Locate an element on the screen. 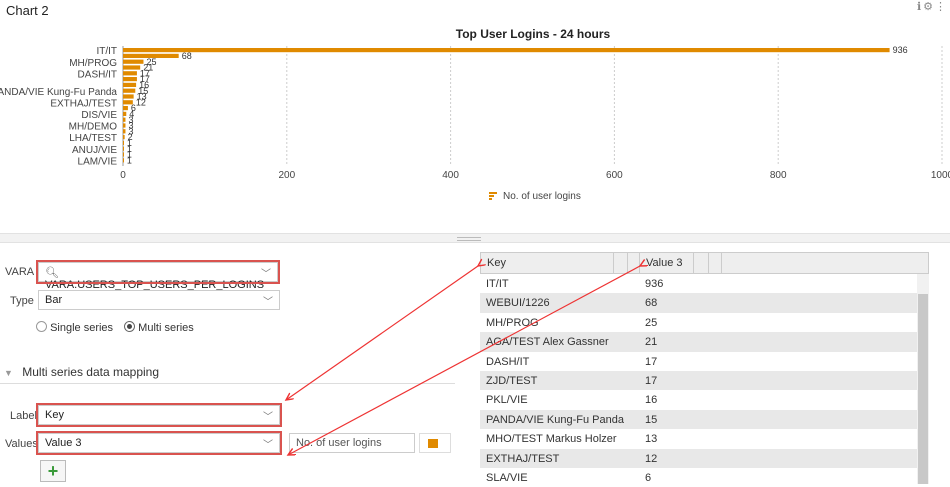  arrow-value is located at coordinates (464, 360).